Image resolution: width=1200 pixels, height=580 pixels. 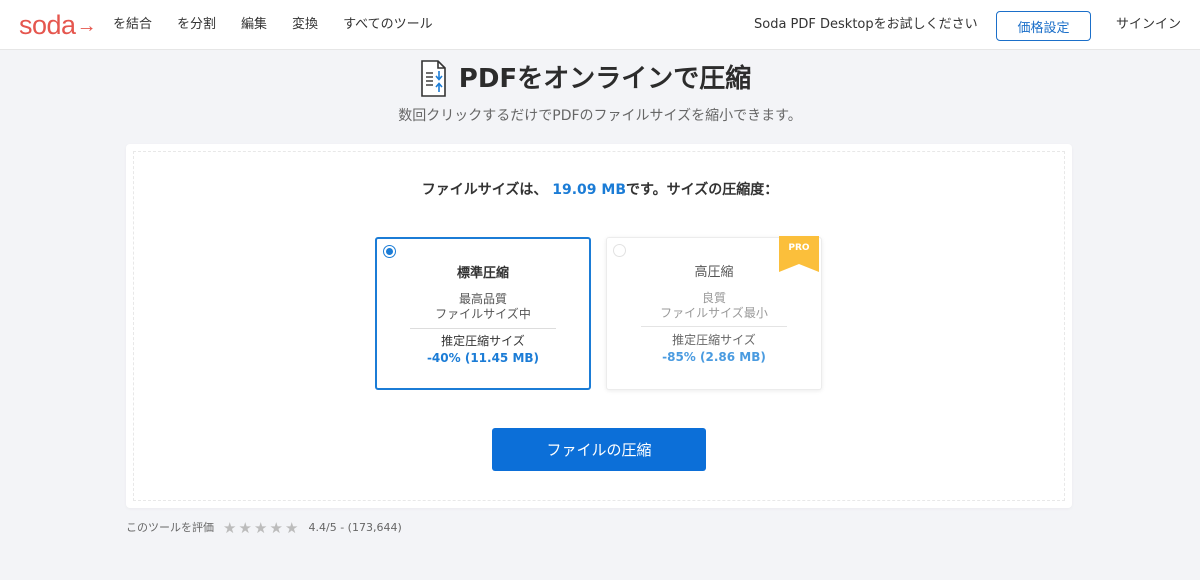 What do you see at coordinates (132, 25) in the screenshot?
I see `nav-item-merge: を結合` at bounding box center [132, 25].